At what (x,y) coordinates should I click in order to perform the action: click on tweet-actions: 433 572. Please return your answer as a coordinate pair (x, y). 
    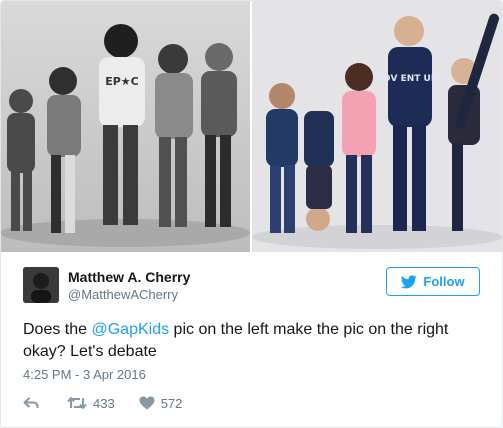
    Looking at the image, I should click on (102, 403).